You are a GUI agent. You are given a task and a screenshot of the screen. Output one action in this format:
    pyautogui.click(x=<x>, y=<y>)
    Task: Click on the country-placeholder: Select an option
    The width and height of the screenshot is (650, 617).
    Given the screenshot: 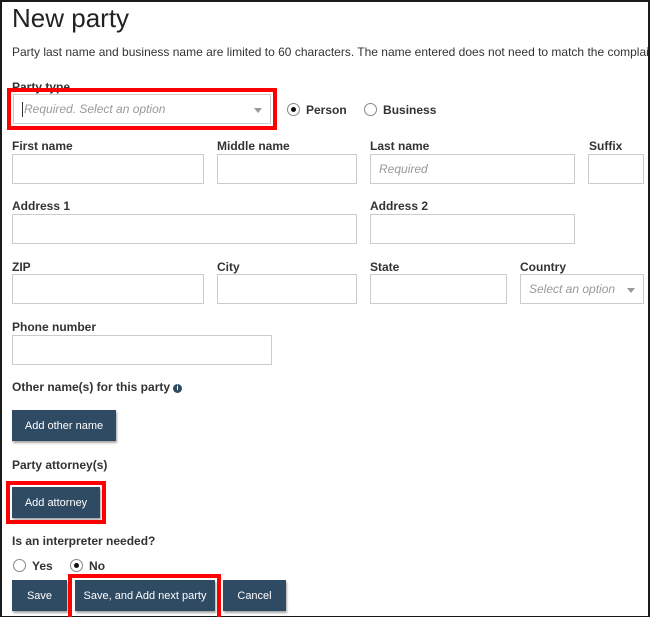 What is the action you would take?
    pyautogui.click(x=572, y=289)
    